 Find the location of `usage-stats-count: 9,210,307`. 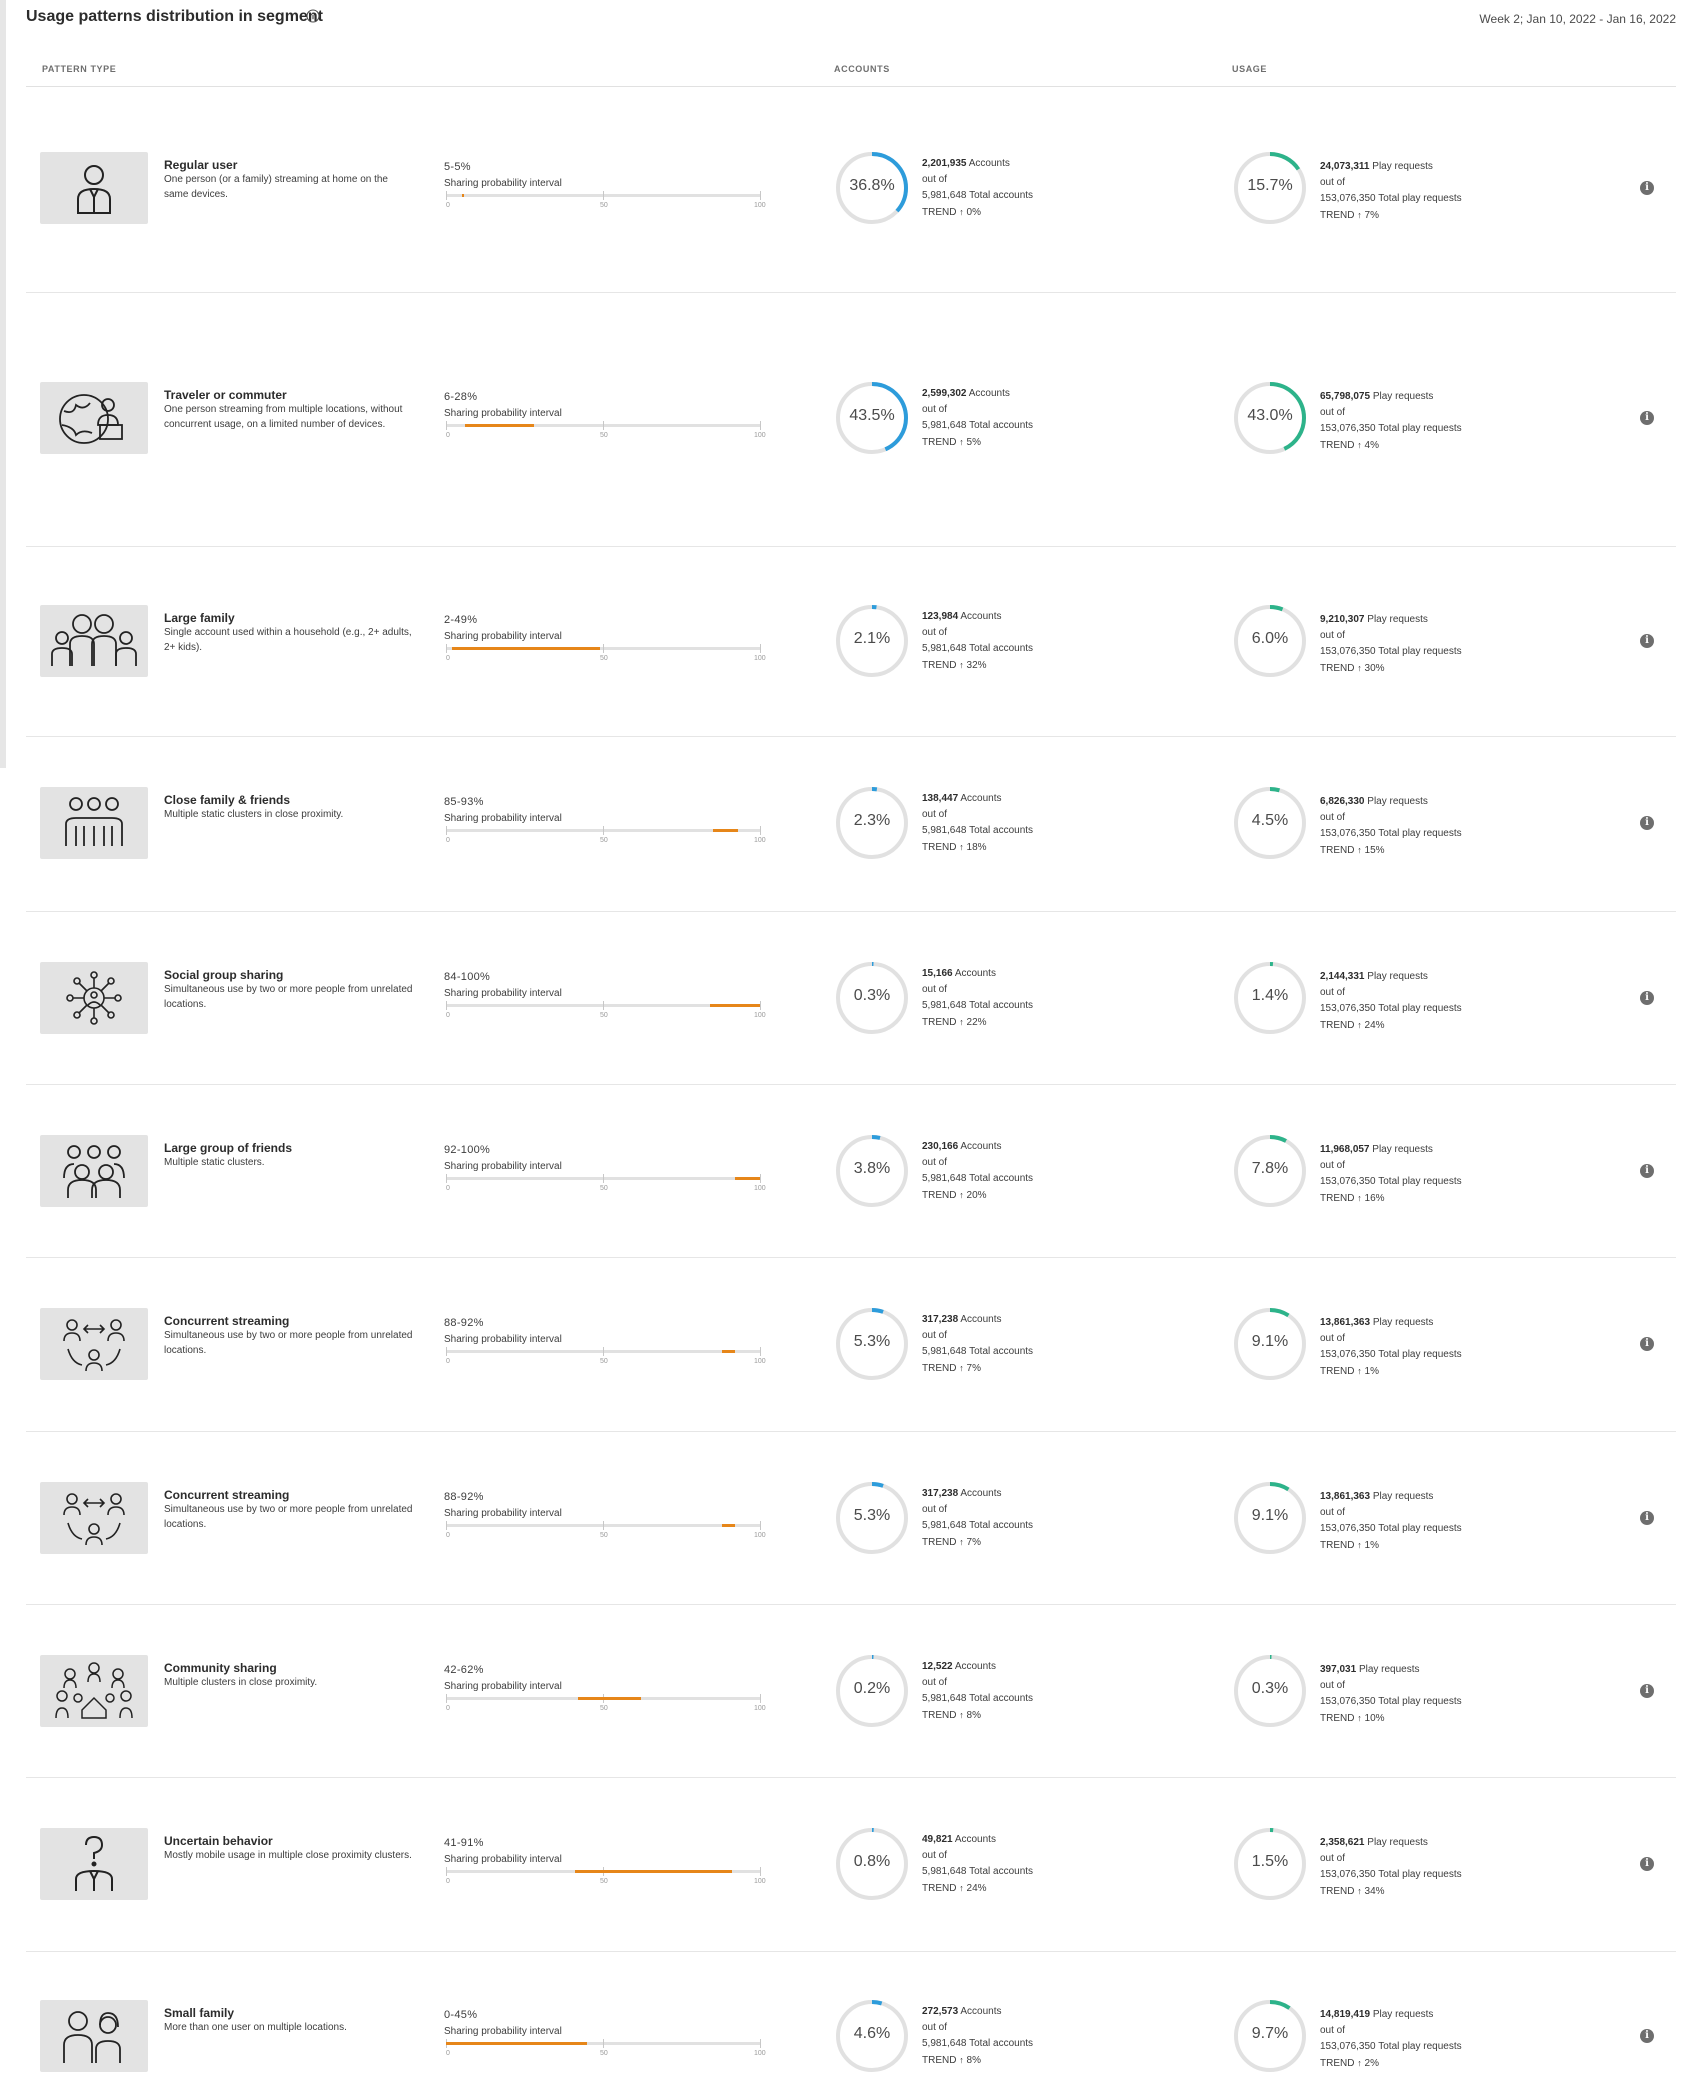

usage-stats-count: 9,210,307 is located at coordinates (1342, 619).